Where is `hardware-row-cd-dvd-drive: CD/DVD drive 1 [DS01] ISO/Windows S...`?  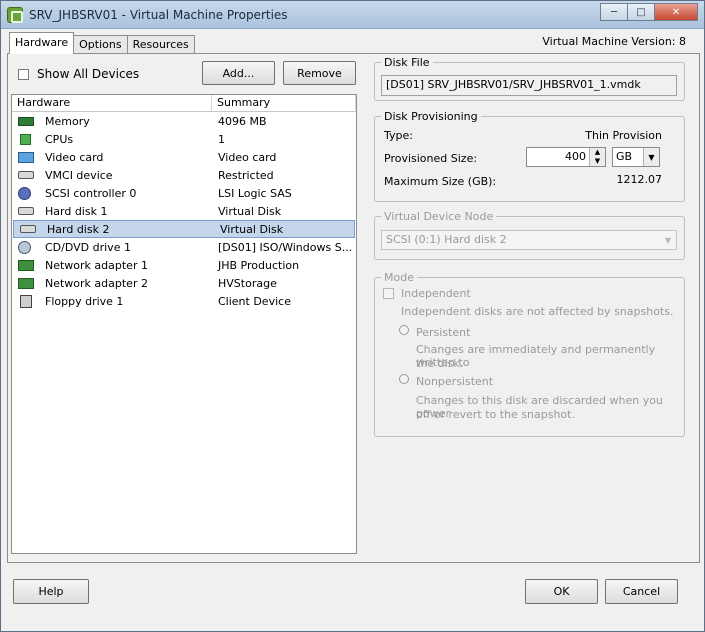 hardware-row-cd-dvd-drive: CD/DVD drive 1 [DS01] ISO/Windows S... is located at coordinates (184, 247).